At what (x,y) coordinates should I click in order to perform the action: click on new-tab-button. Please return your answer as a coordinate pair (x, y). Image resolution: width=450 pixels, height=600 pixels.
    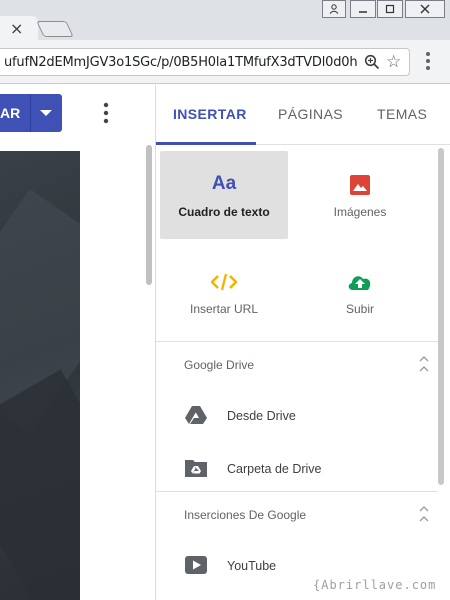
    Looking at the image, I should click on (55, 29).